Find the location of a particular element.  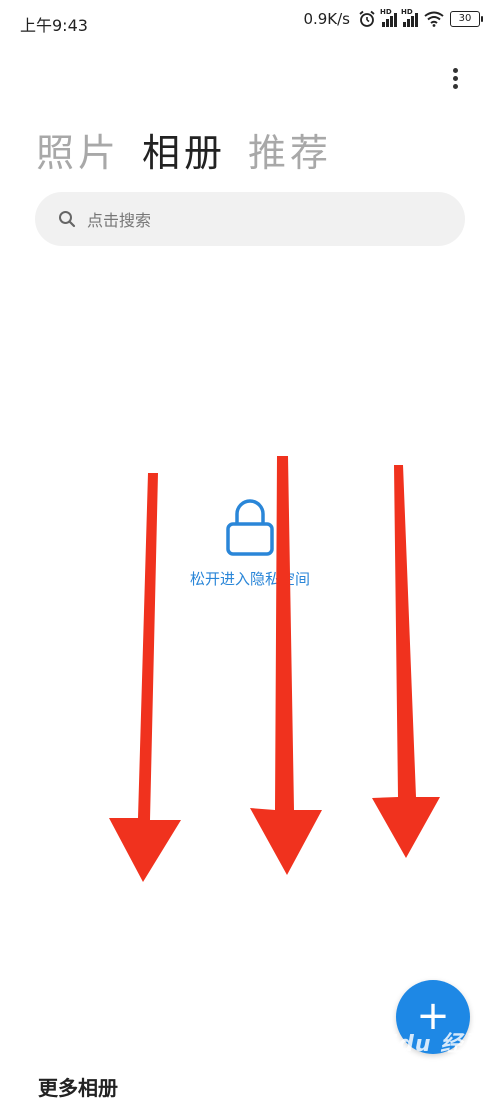

status-icons: 0.9K/s HD HD 30 is located at coordinates (393, 18).